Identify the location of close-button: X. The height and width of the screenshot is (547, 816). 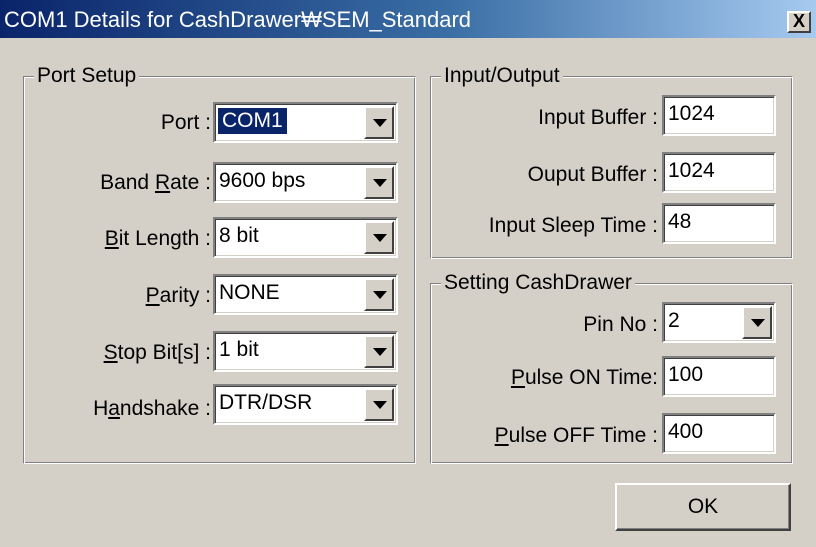
(799, 22).